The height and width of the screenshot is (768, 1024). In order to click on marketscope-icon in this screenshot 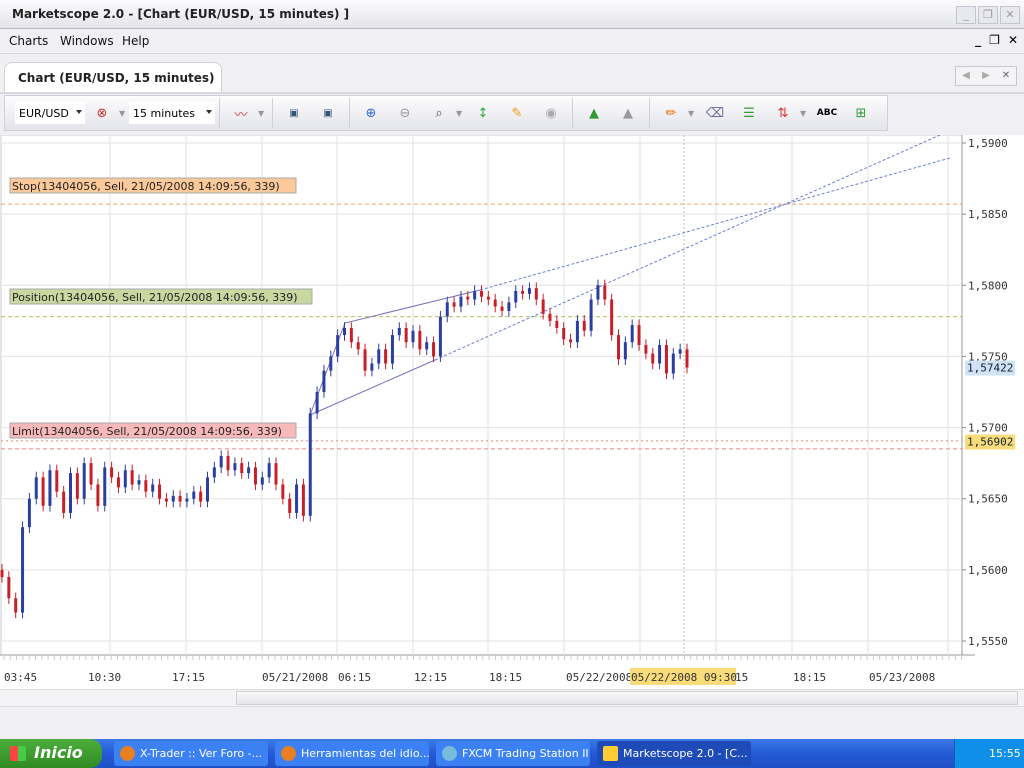, I will do `click(610, 753)`.